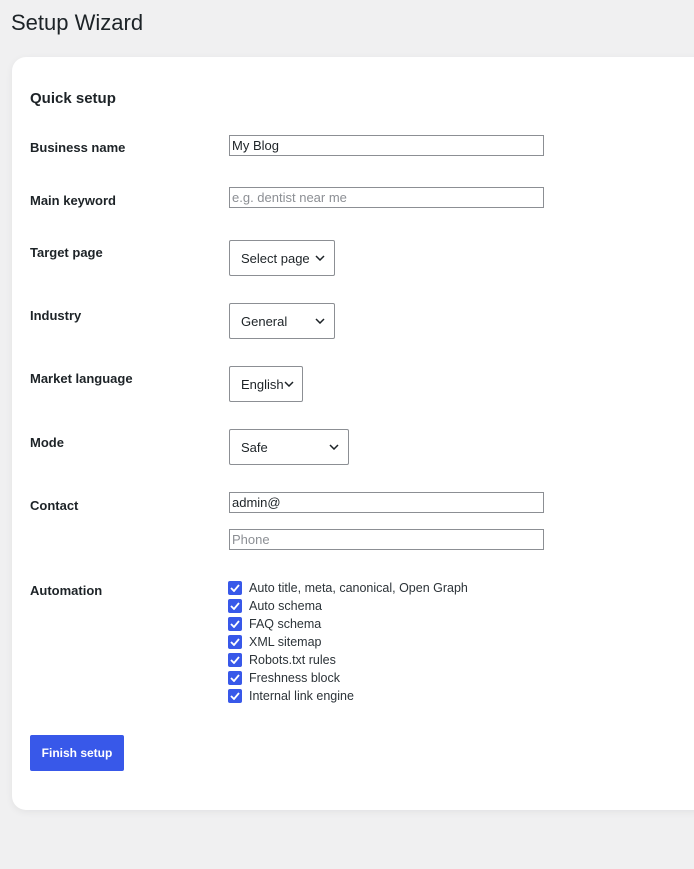 The height and width of the screenshot is (869, 694). I want to click on automation-option: Internal link engine, so click(348, 696).